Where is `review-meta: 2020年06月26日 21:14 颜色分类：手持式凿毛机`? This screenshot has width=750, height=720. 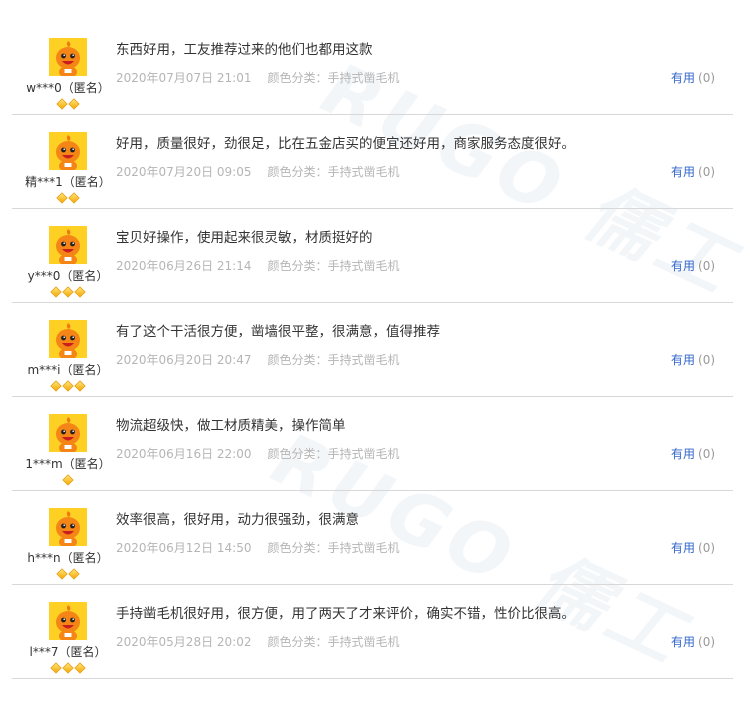
review-meta: 2020年06月26日 21:14 颜色分类：手持式凿毛机 is located at coordinates (258, 265).